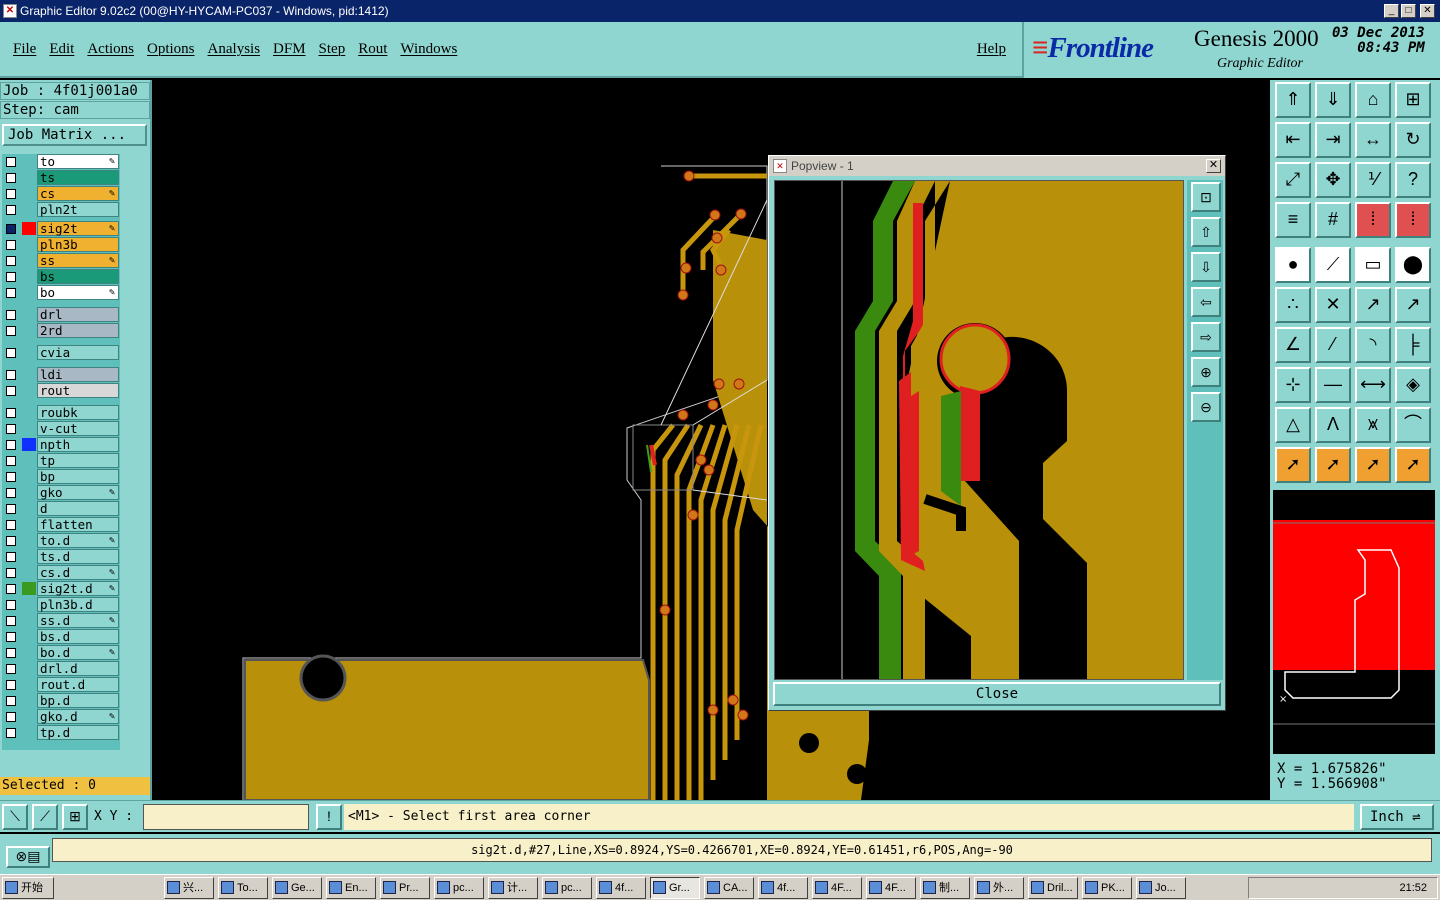 The image size is (1440, 900). What do you see at coordinates (1373, 220) in the screenshot?
I see `layer-toggle-icon: ⁞` at bounding box center [1373, 220].